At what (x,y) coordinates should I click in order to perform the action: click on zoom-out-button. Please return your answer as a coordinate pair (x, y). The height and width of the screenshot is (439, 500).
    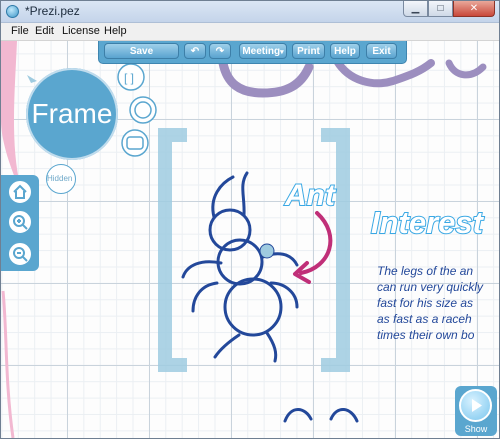
    Looking at the image, I should click on (20, 254).